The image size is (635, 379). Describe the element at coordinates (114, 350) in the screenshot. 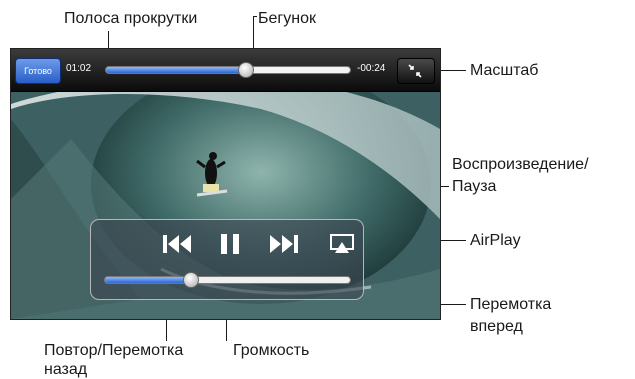

I see `prev-callout-line1: Повтор/Перемотка` at that location.